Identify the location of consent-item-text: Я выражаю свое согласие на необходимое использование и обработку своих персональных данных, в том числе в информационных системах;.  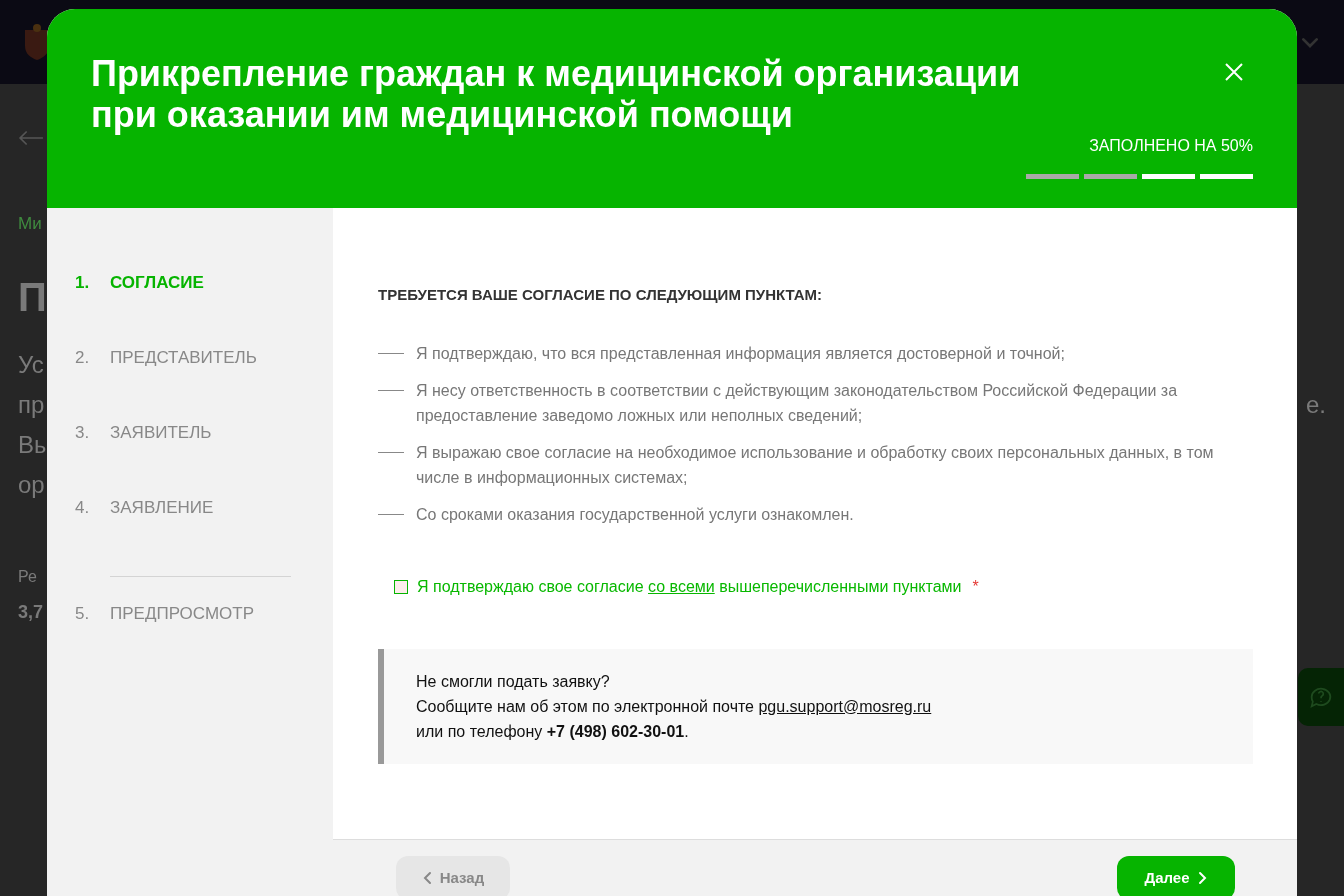
(815, 465).